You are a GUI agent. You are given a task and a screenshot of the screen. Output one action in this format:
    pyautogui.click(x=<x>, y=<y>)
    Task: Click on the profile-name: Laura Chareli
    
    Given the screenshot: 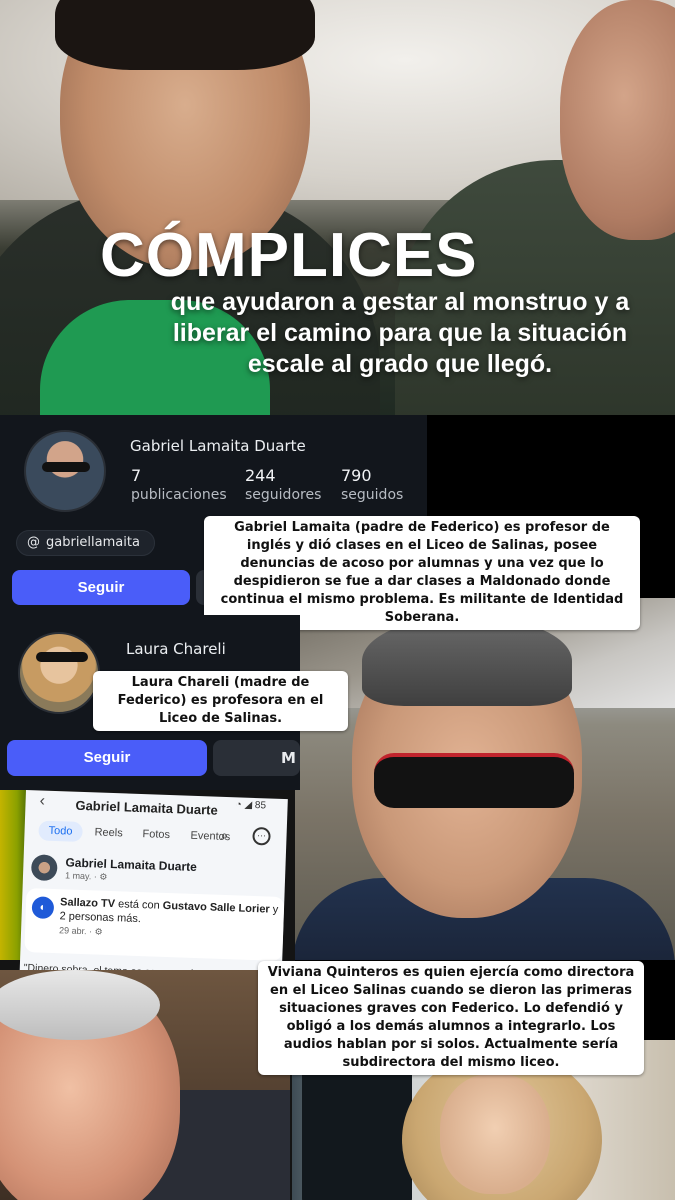 What is the action you would take?
    pyautogui.click(x=176, y=649)
    